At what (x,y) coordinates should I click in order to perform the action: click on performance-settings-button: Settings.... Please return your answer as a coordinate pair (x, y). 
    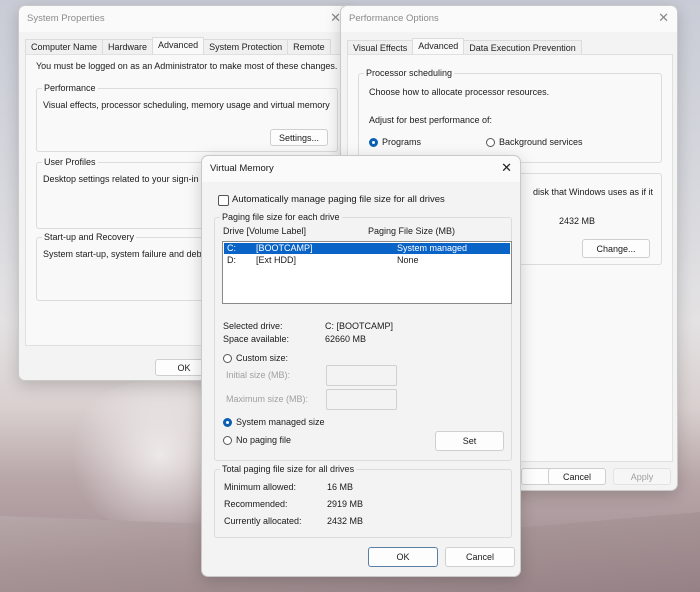
    Looking at the image, I should click on (299, 137).